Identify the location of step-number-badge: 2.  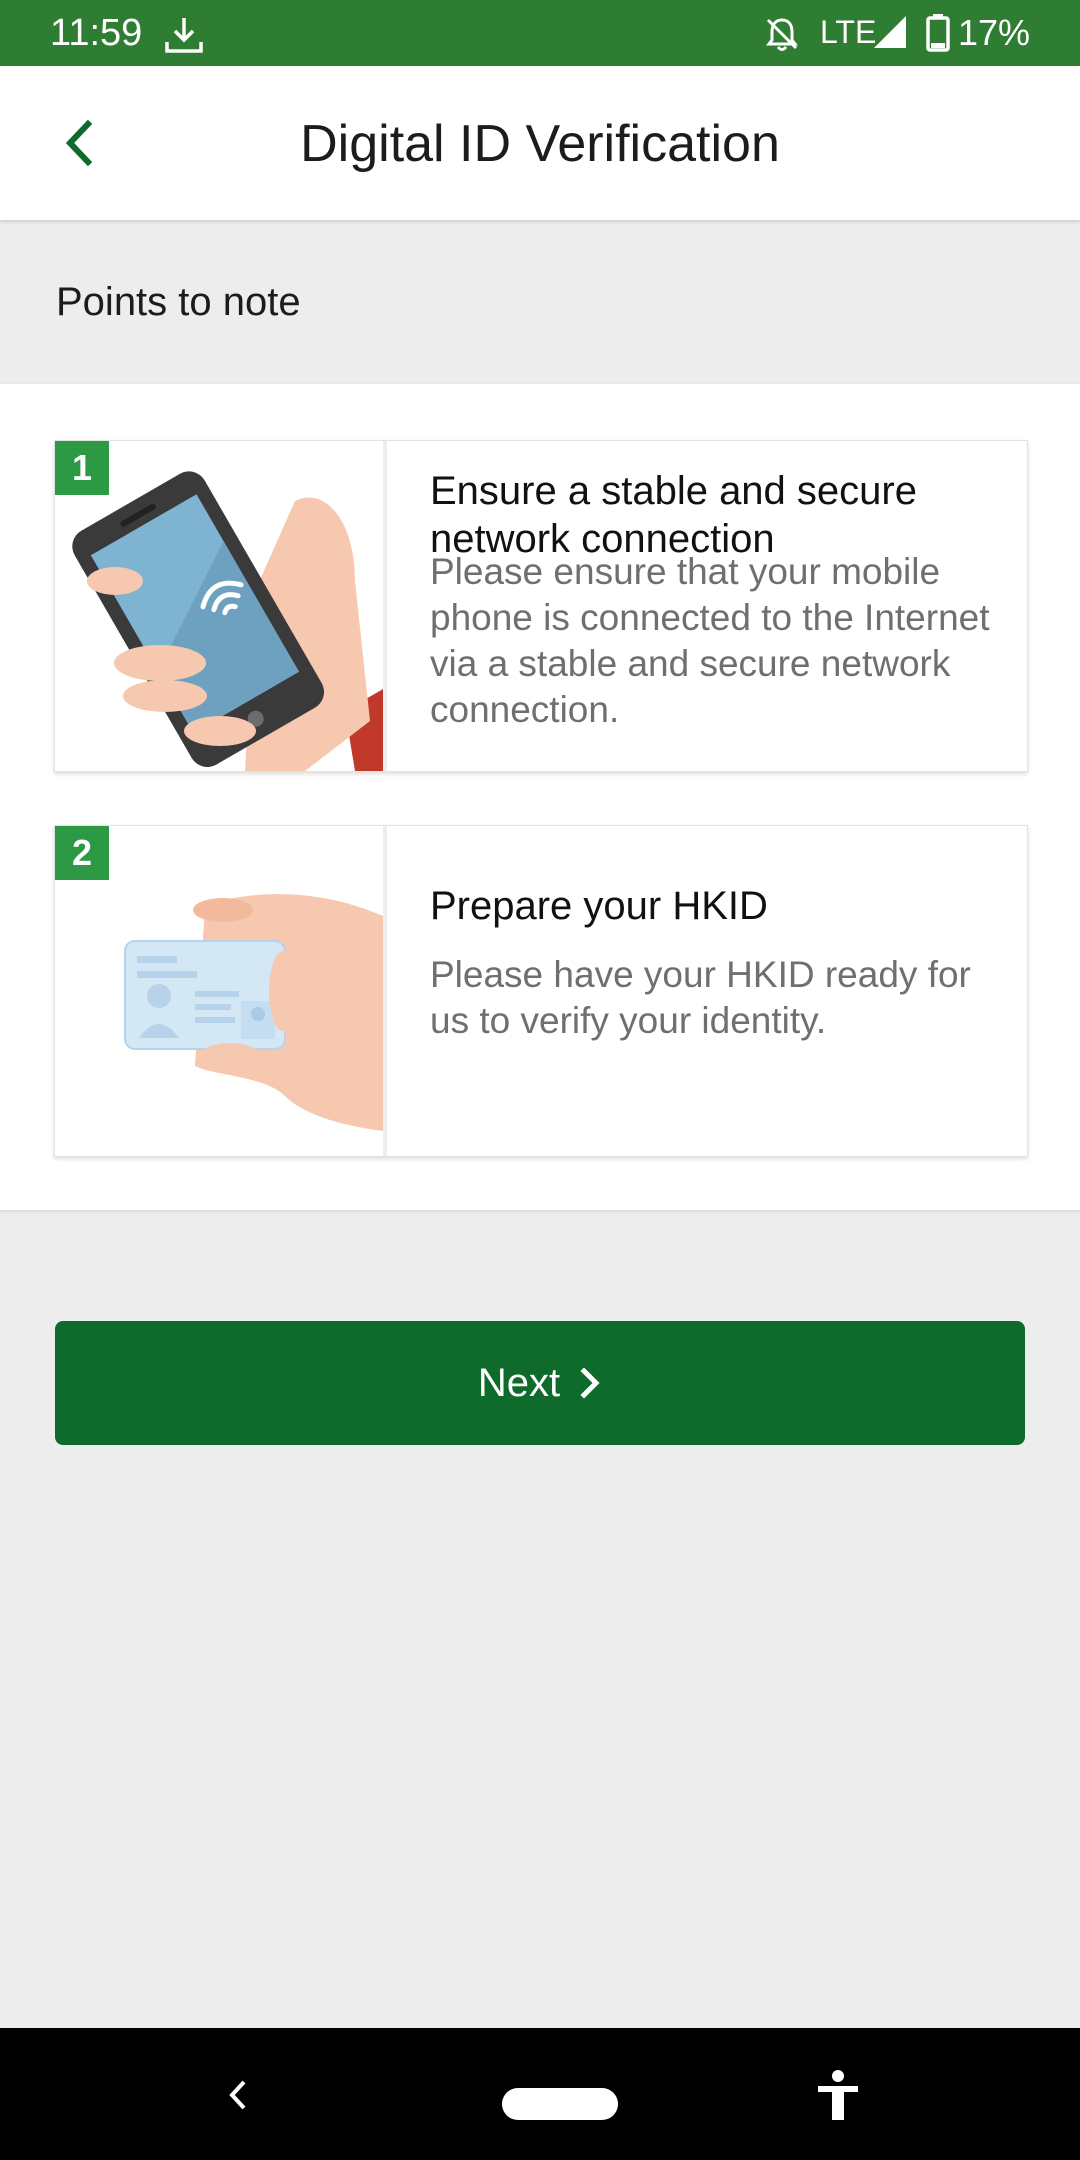
(82, 853).